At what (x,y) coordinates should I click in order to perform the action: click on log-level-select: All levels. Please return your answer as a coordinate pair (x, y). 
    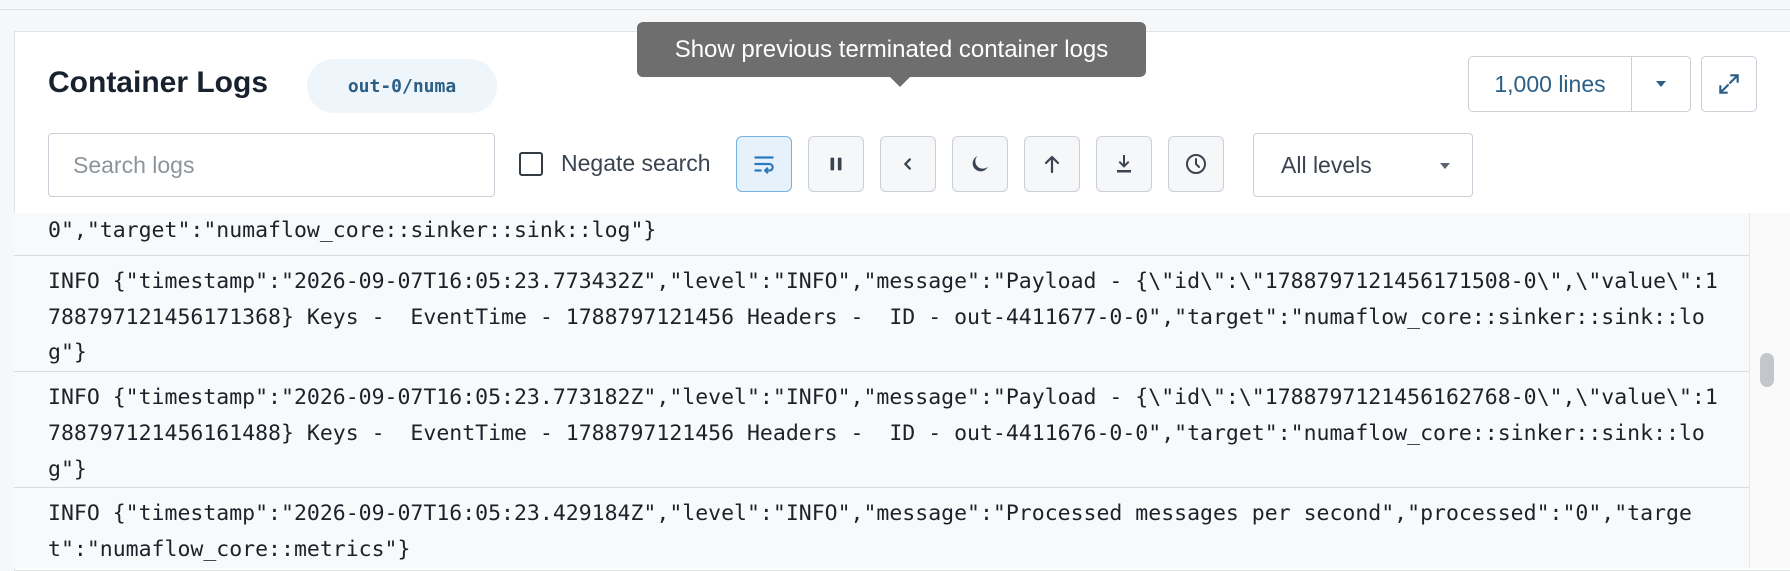
    Looking at the image, I should click on (1363, 165).